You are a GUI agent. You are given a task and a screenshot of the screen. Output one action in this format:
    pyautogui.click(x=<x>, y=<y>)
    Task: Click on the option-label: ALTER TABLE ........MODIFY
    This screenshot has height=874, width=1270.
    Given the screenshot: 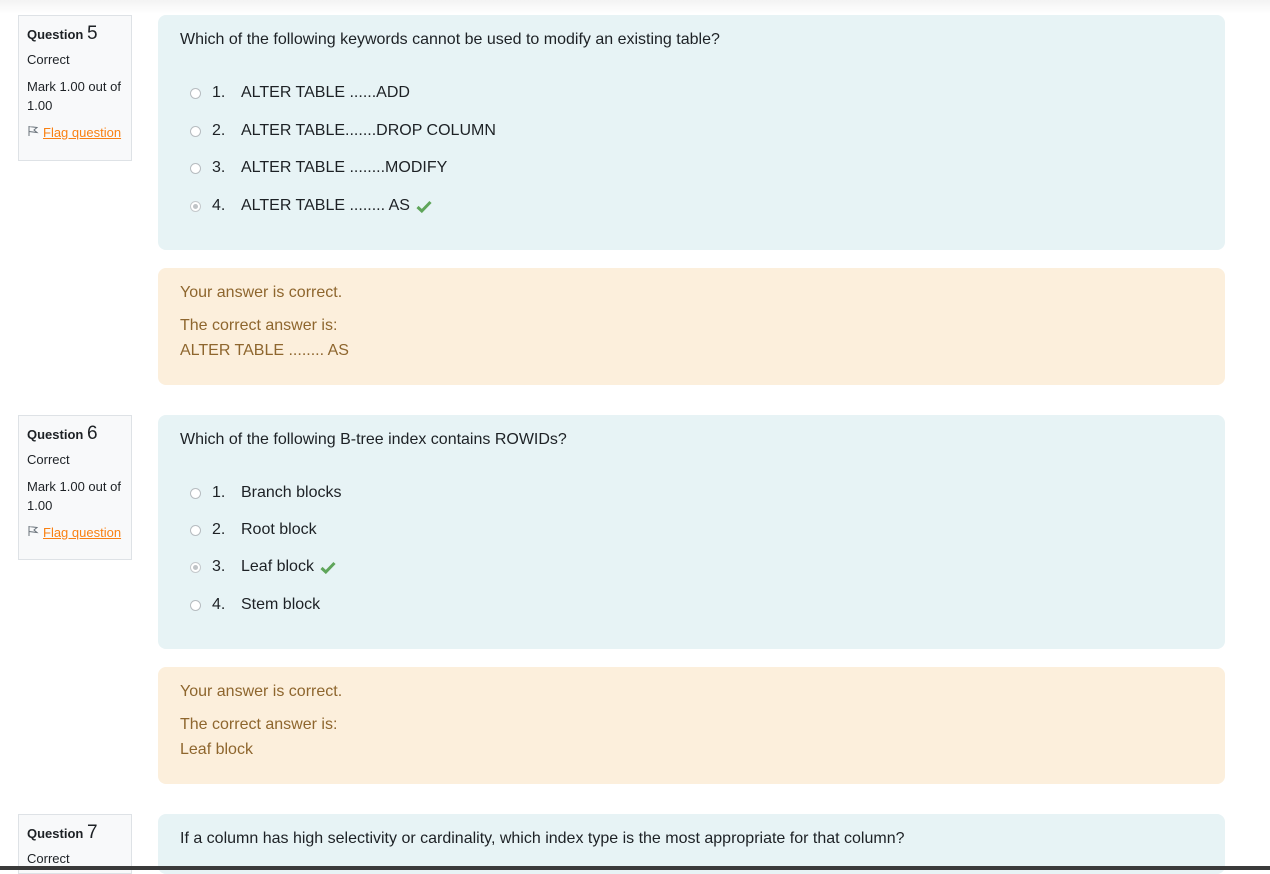 What is the action you would take?
    pyautogui.click(x=344, y=167)
    